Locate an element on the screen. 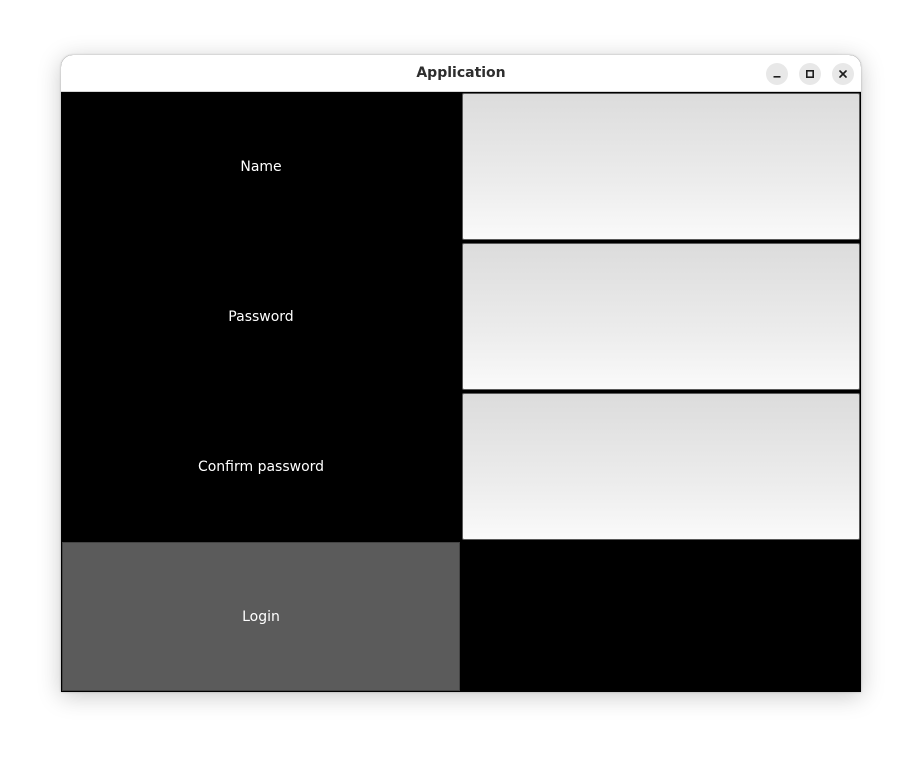 The width and height of the screenshot is (922, 759). name-label: Name is located at coordinates (261, 167).